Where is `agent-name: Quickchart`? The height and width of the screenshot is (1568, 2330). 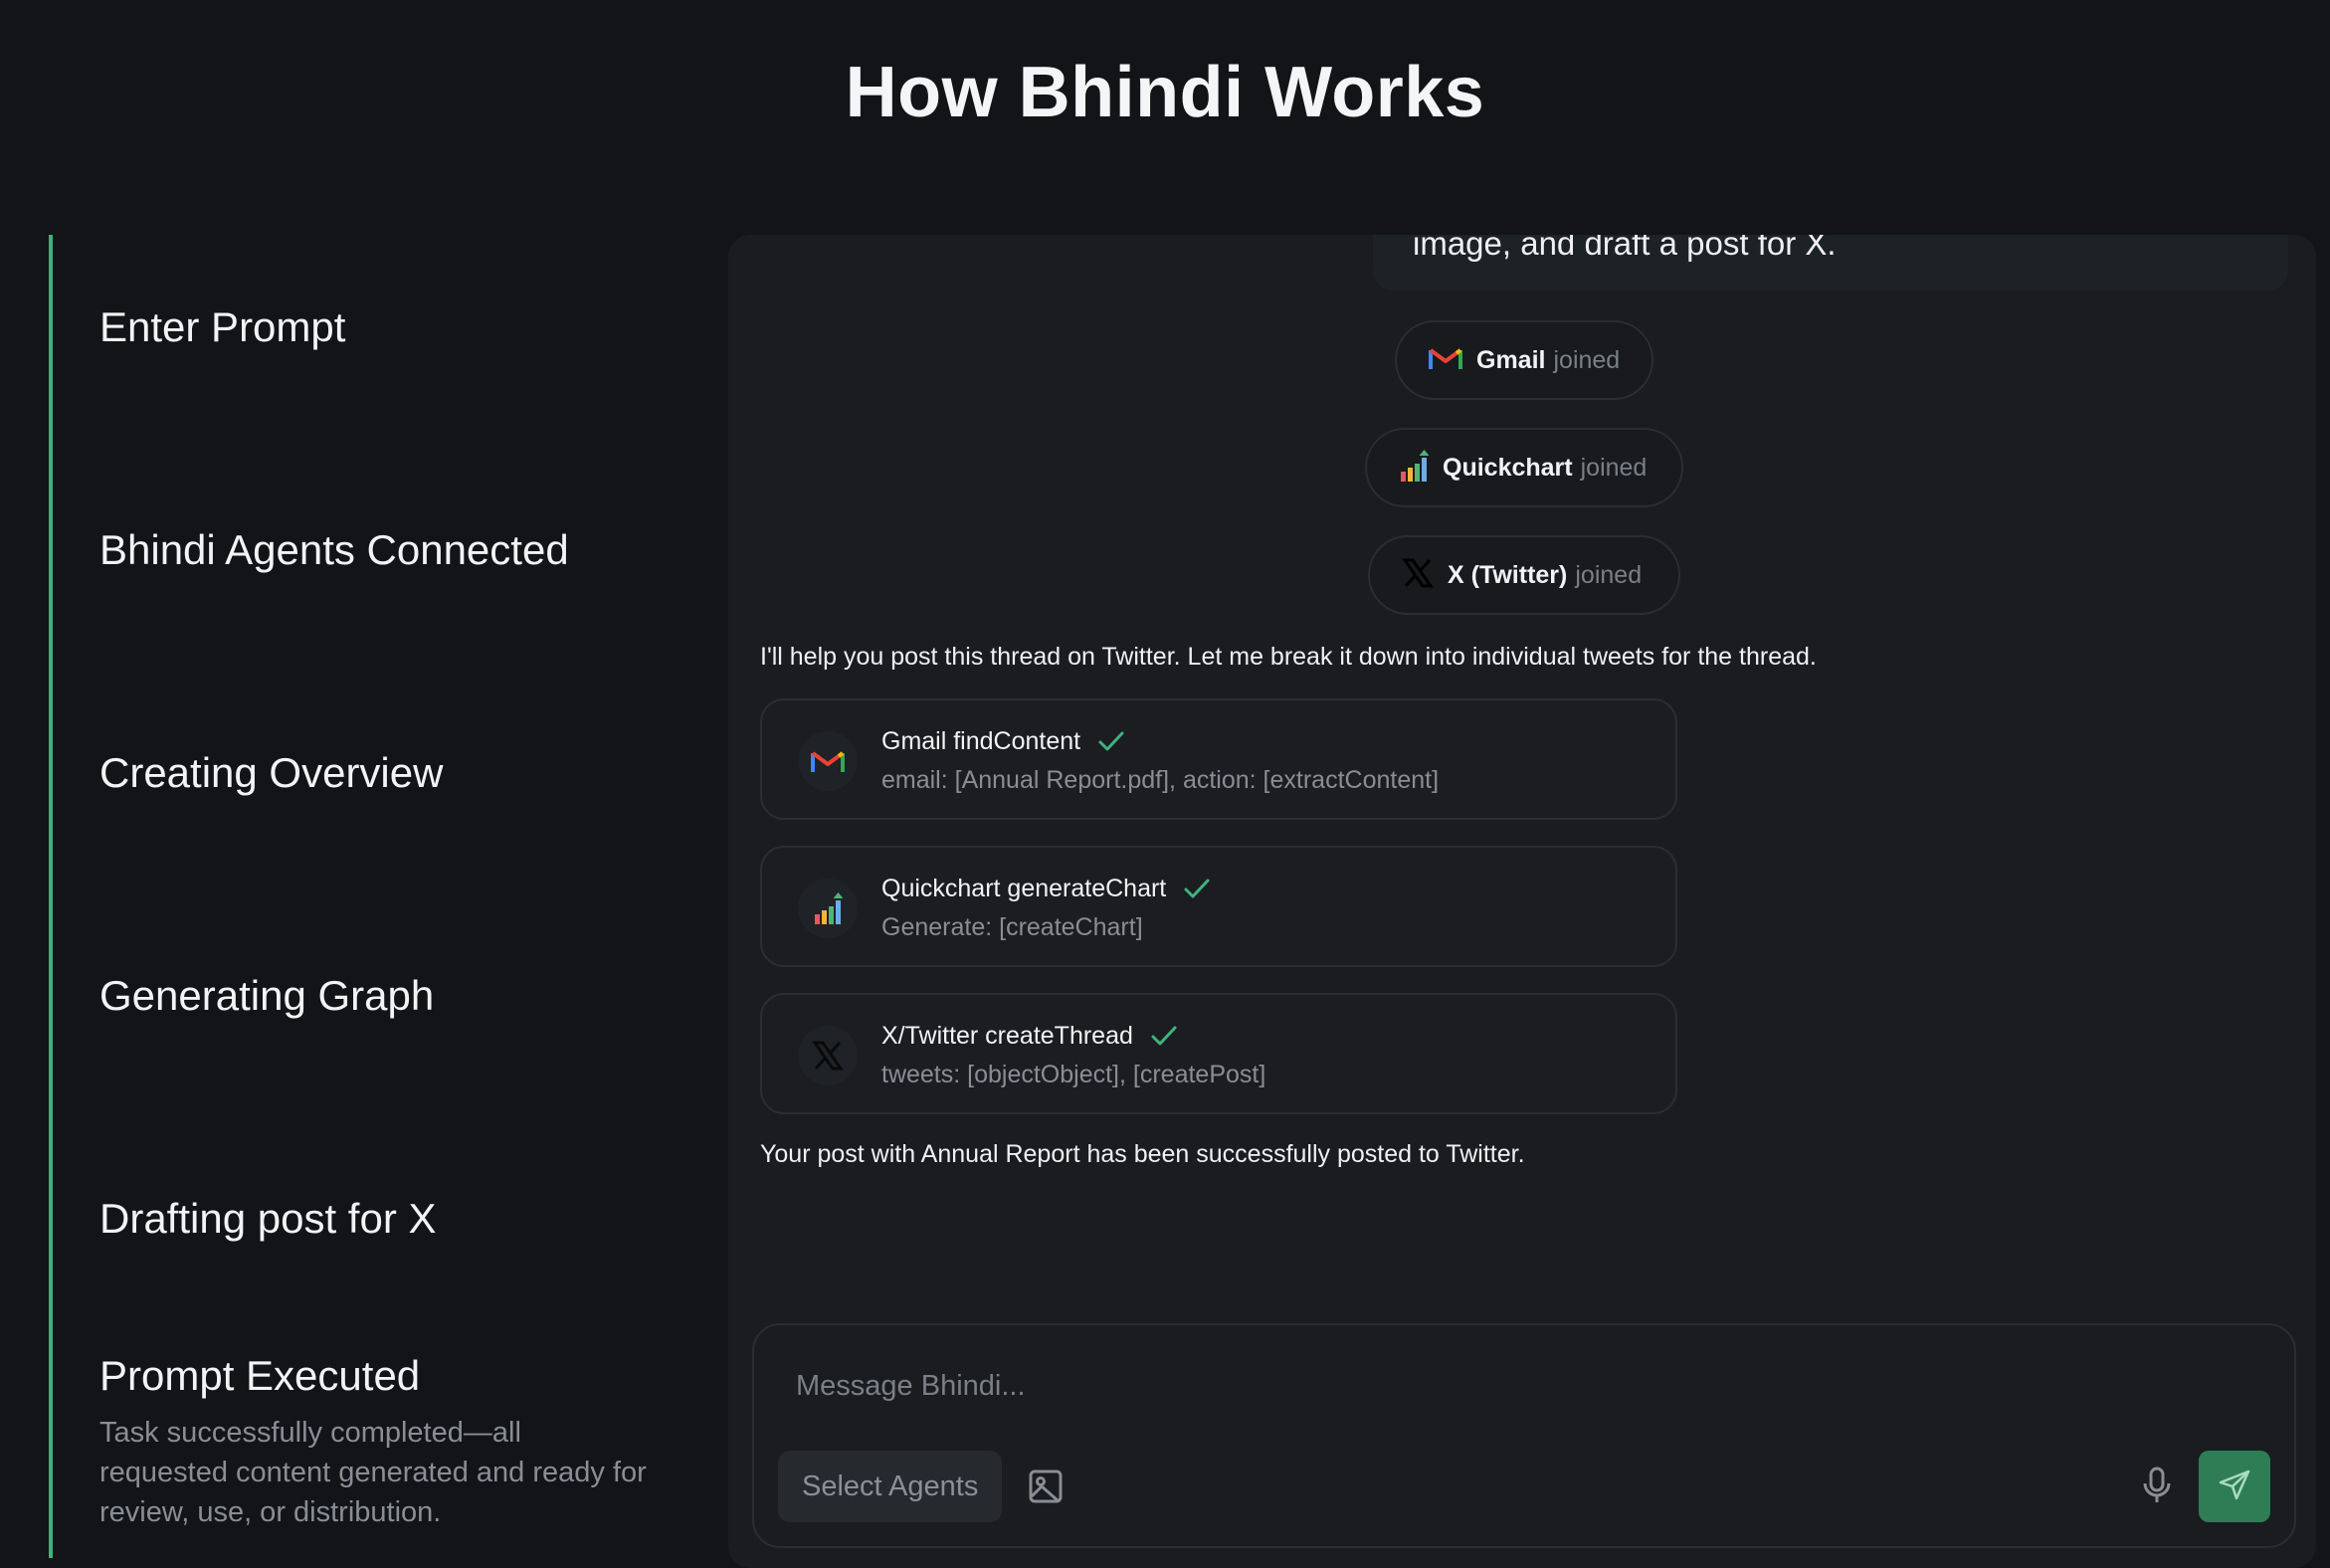 agent-name: Quickchart is located at coordinates (1508, 467).